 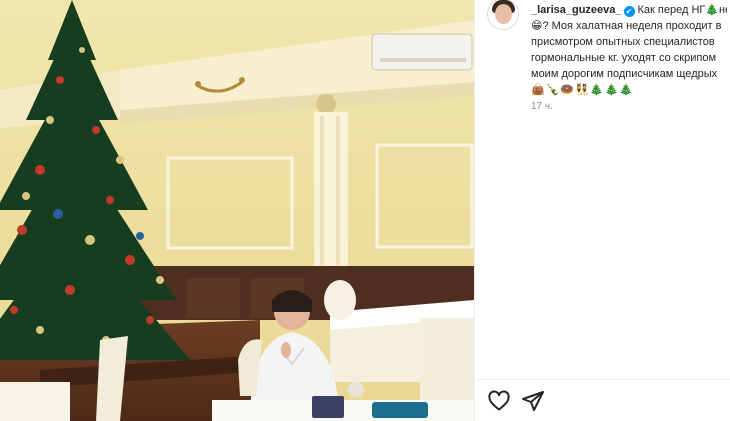 I want to click on like-button, so click(x=499, y=401).